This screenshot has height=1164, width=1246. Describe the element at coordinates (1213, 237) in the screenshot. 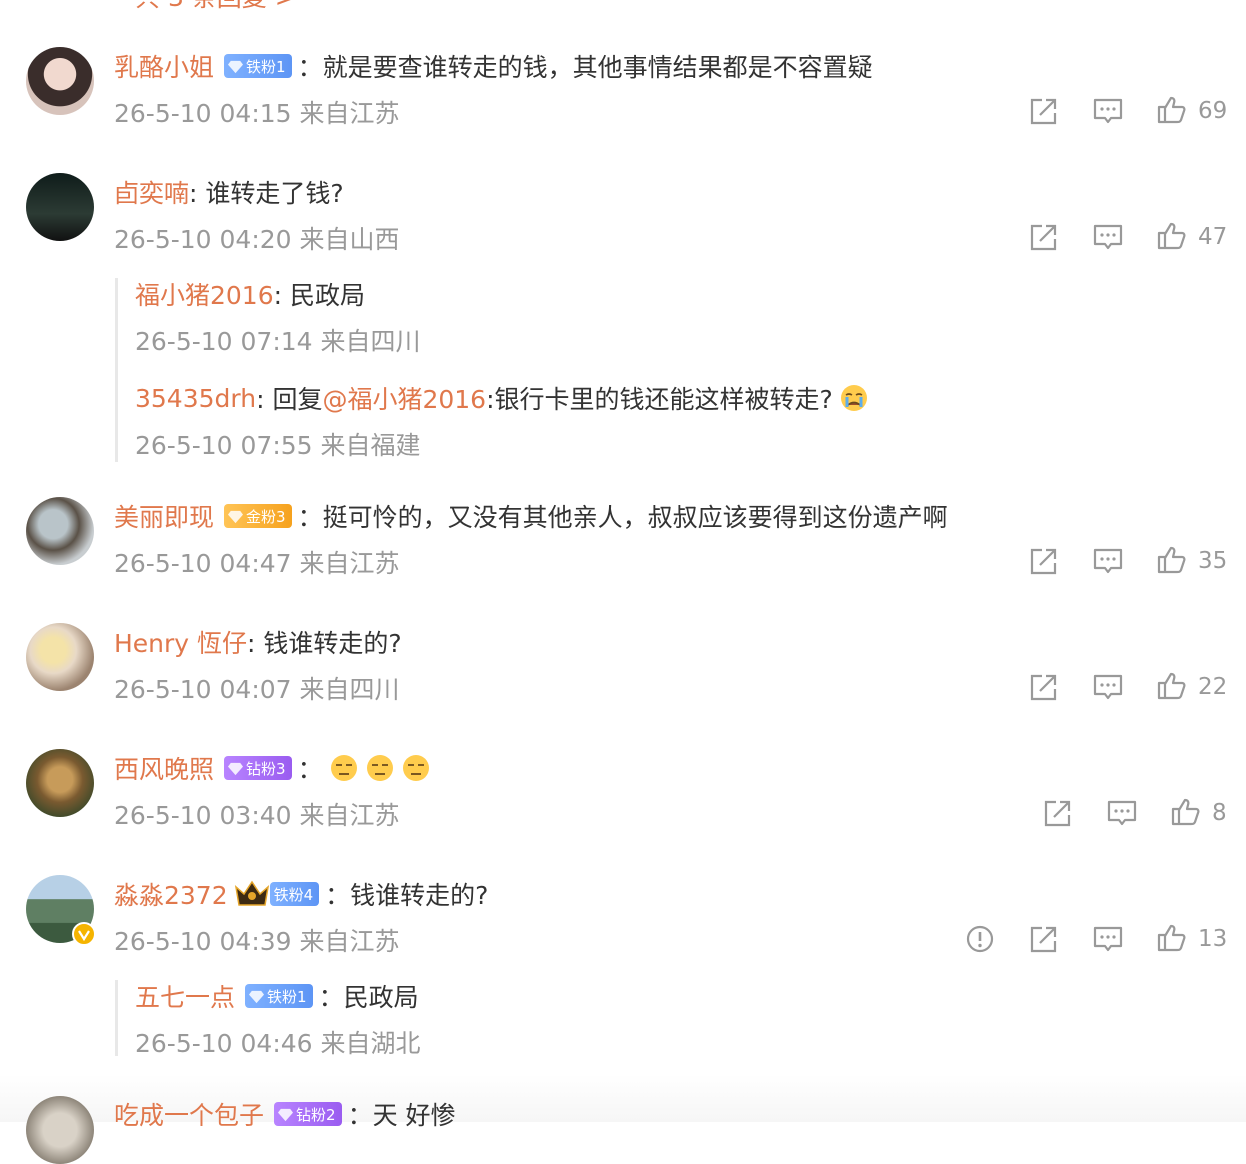

I see `like-count: 47` at that location.